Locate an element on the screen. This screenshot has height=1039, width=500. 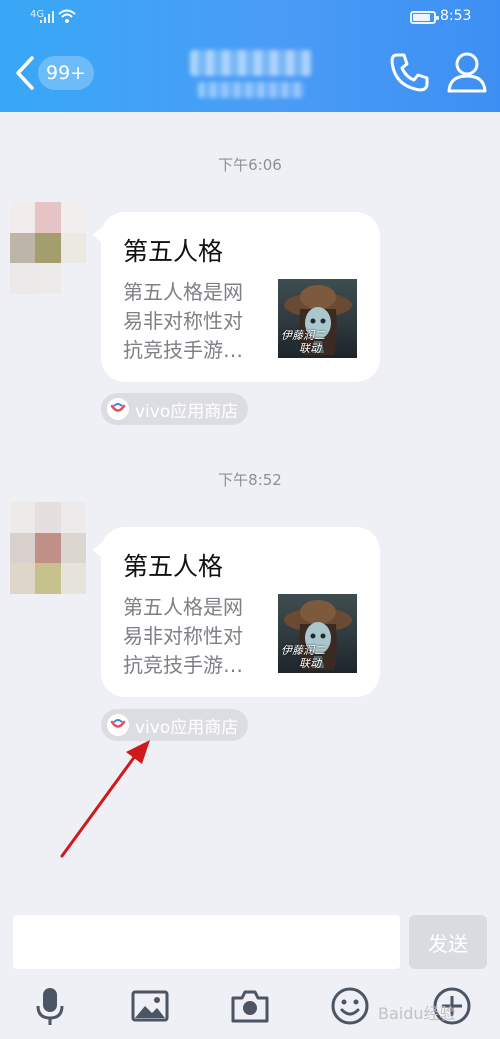
status-time: 8:53 is located at coordinates (456, 16).